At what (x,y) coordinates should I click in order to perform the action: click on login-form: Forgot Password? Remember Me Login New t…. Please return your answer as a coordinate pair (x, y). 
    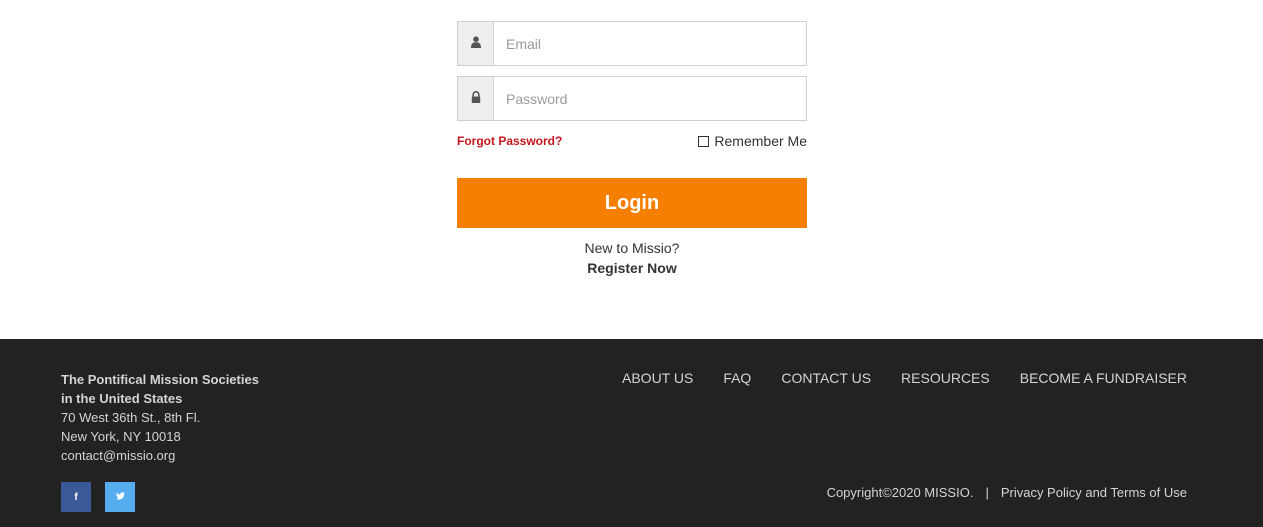
    Looking at the image, I should click on (632, 148).